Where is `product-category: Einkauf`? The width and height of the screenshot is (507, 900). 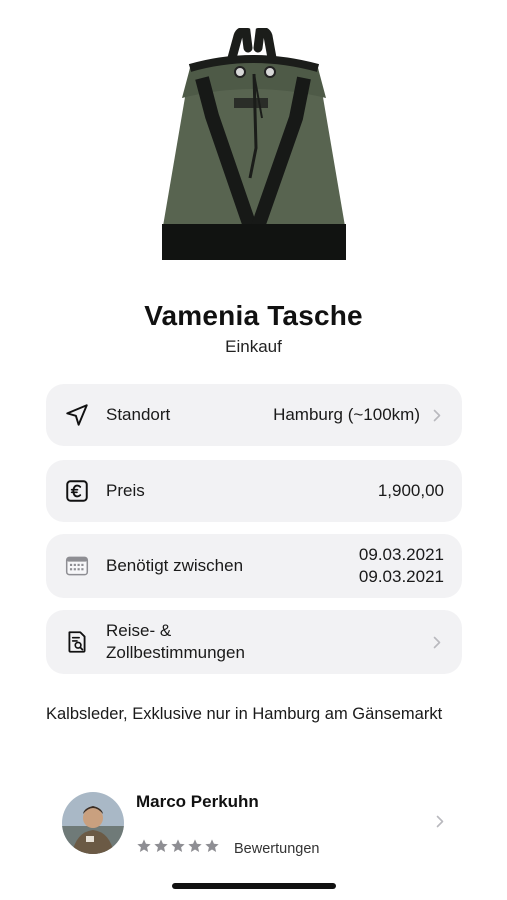
product-category: Einkauf is located at coordinates (253, 346).